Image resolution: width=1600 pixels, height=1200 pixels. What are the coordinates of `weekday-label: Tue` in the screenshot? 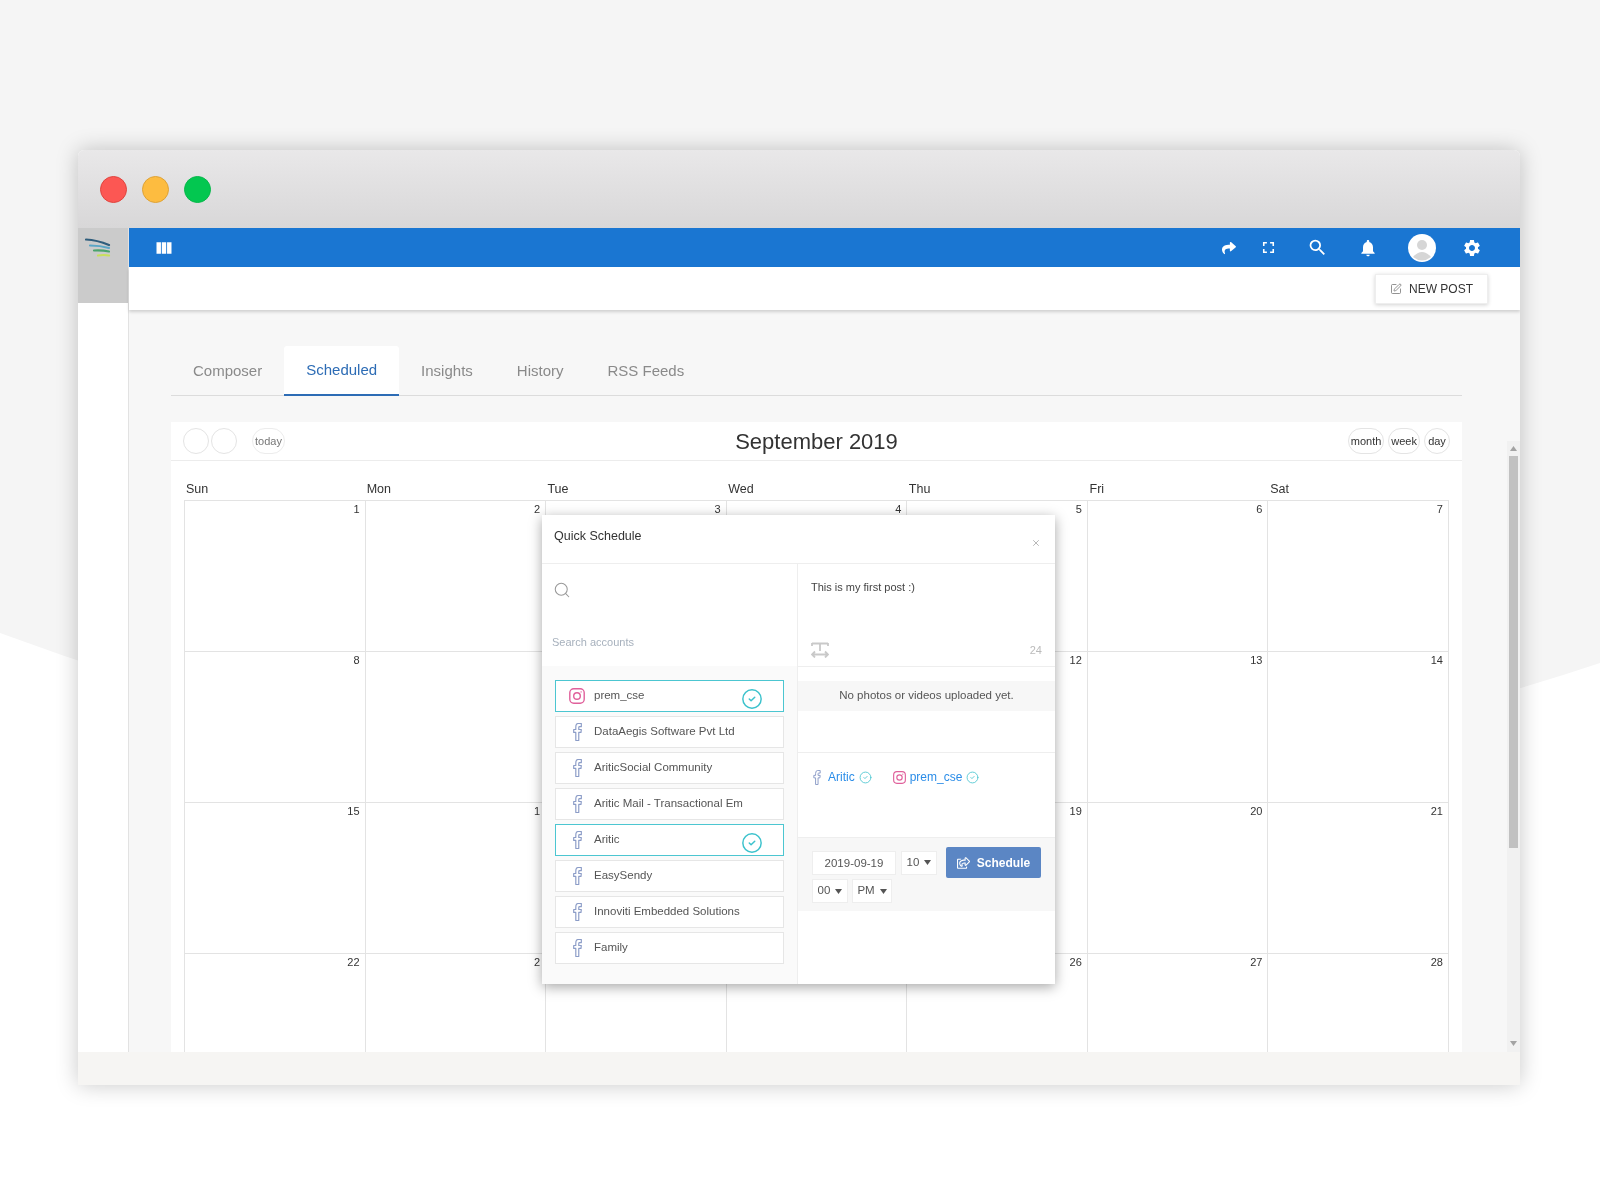 It's located at (558, 489).